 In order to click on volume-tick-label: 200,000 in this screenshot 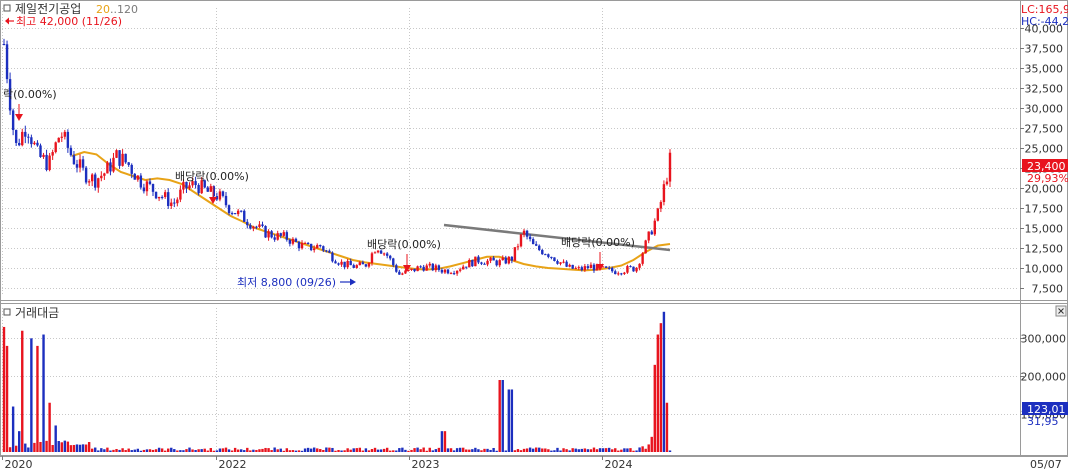, I will do `click(1044, 377)`.